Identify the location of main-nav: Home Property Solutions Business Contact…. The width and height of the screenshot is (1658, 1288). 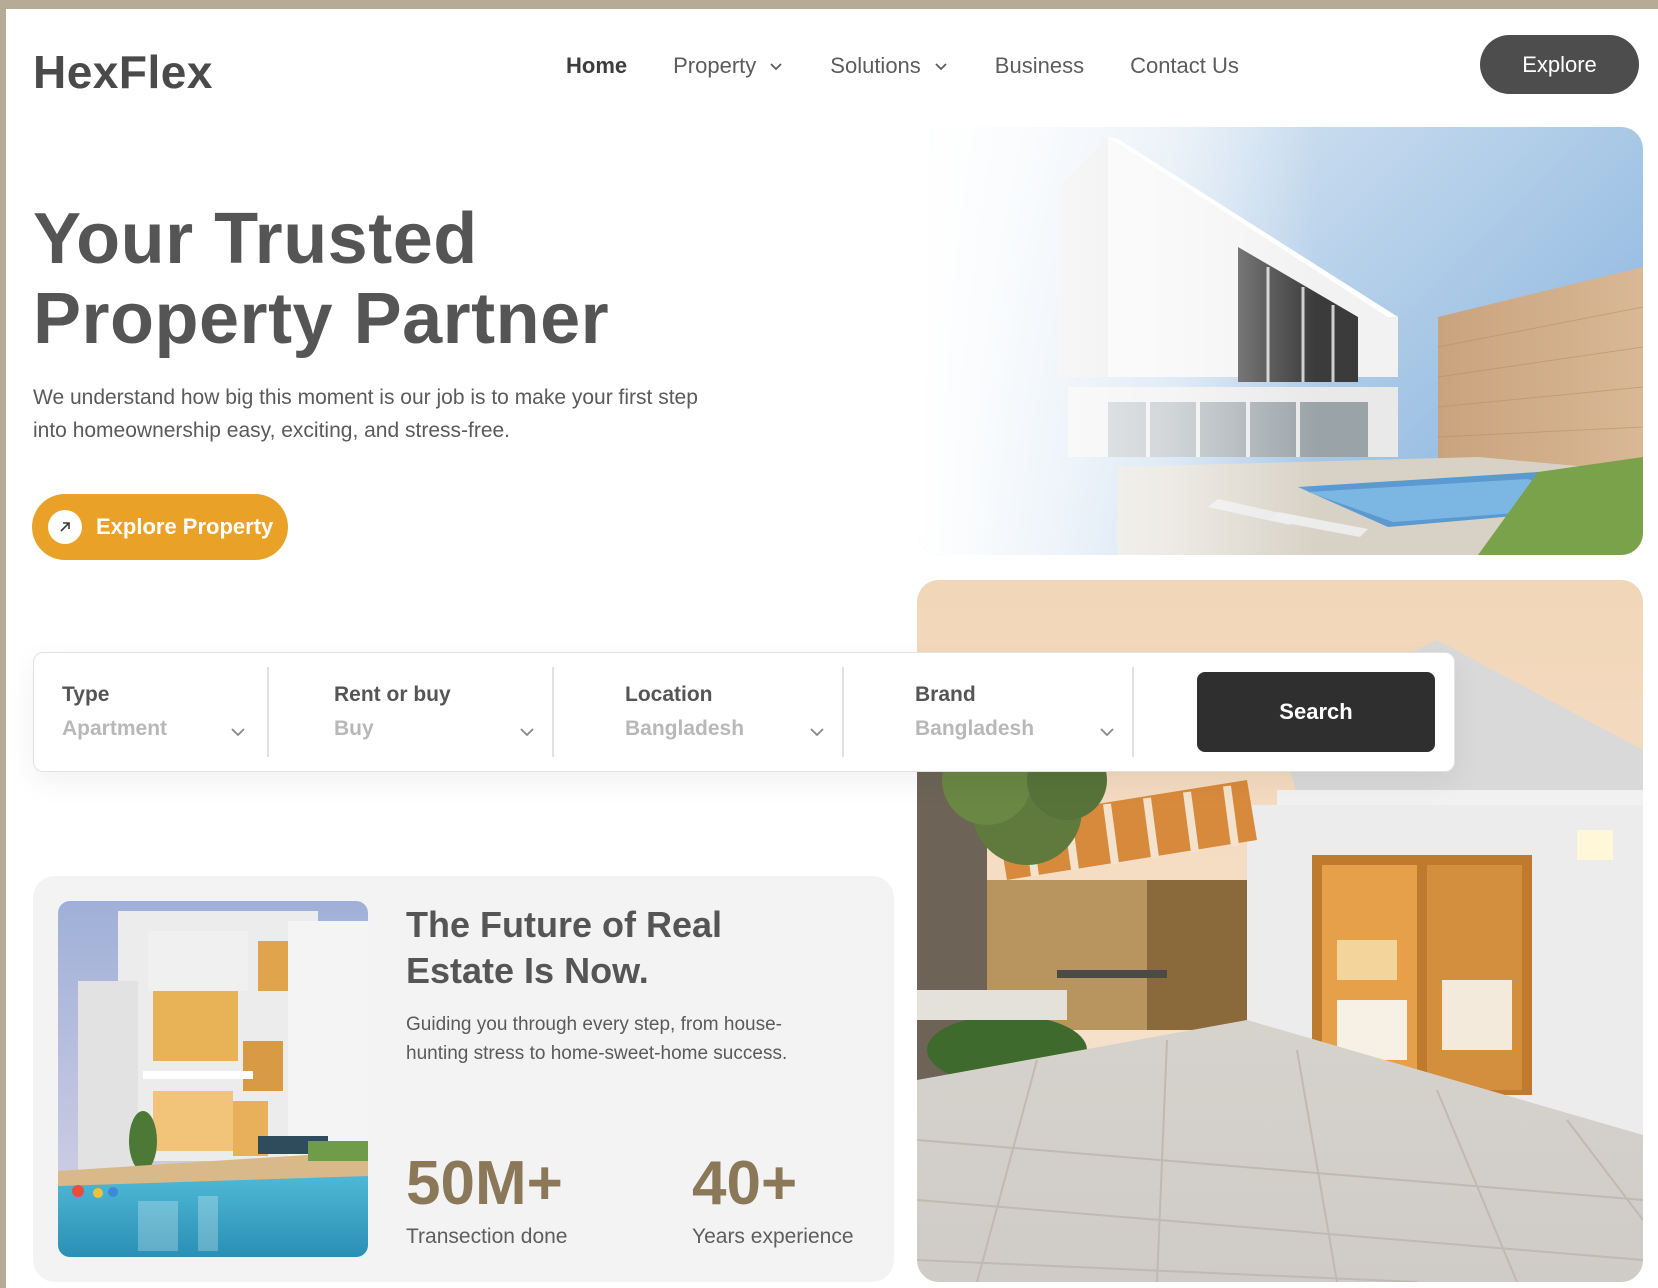
(902, 66).